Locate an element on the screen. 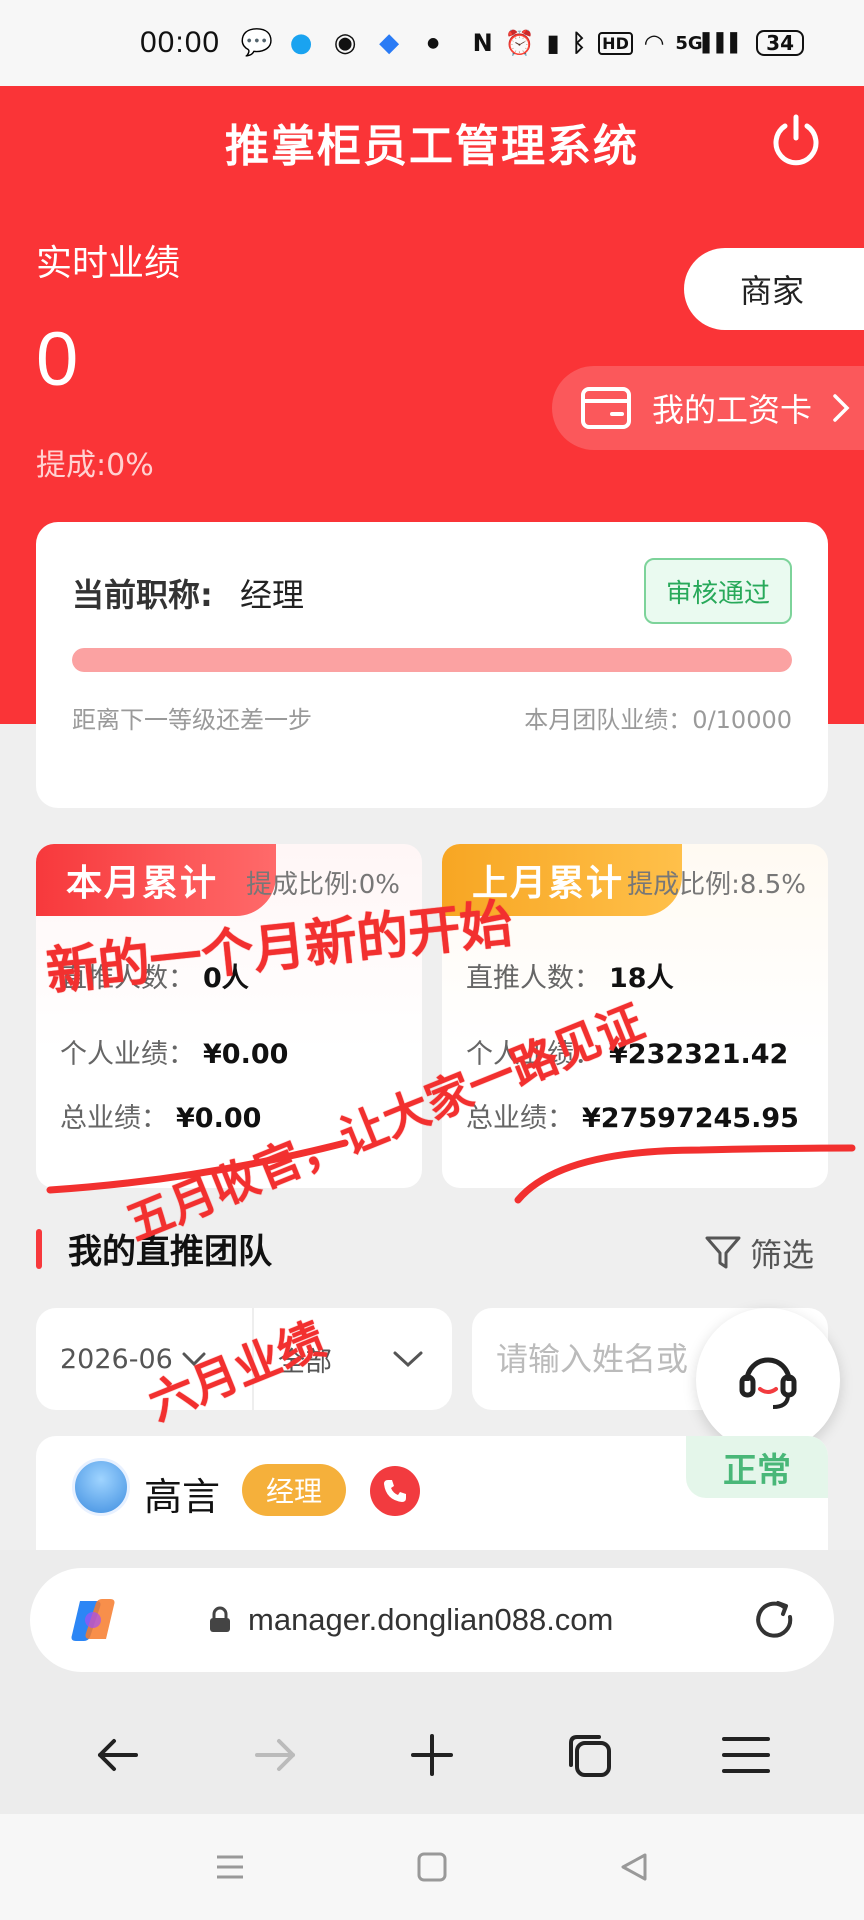  section-accent-bar is located at coordinates (39, 1248).